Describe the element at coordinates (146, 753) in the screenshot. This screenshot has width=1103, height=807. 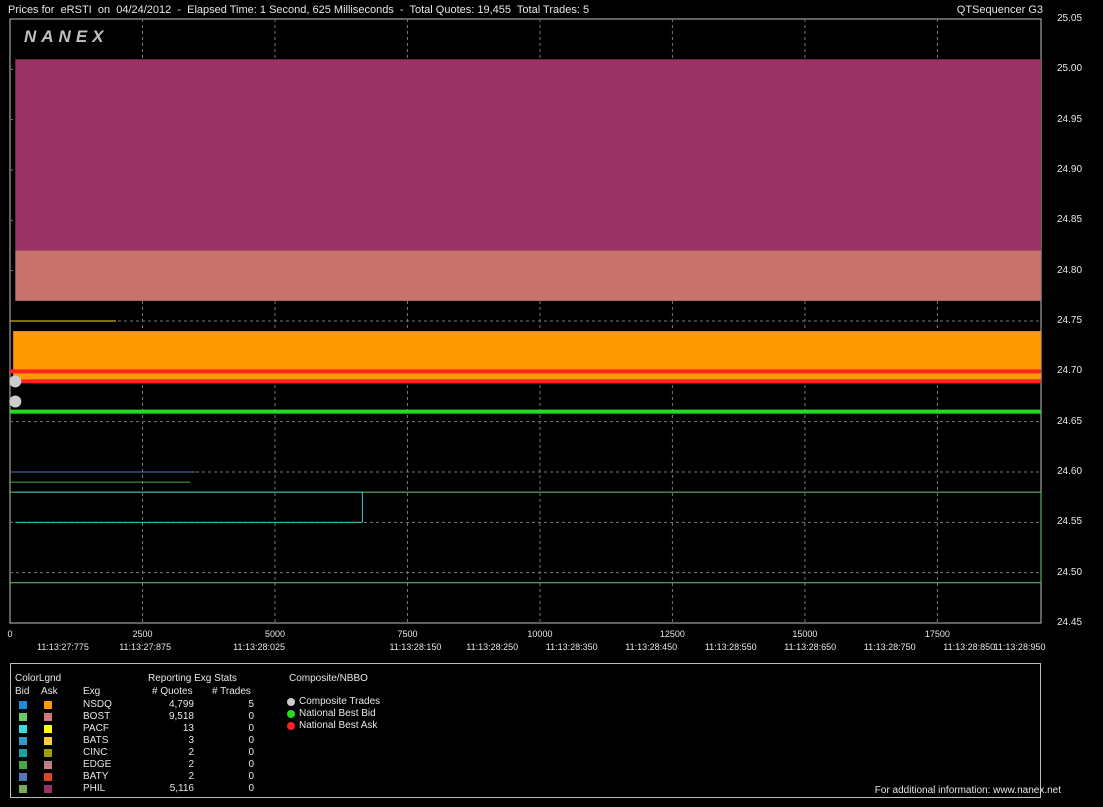
I see `legend-row-cinc: CINC 2 0` at that location.